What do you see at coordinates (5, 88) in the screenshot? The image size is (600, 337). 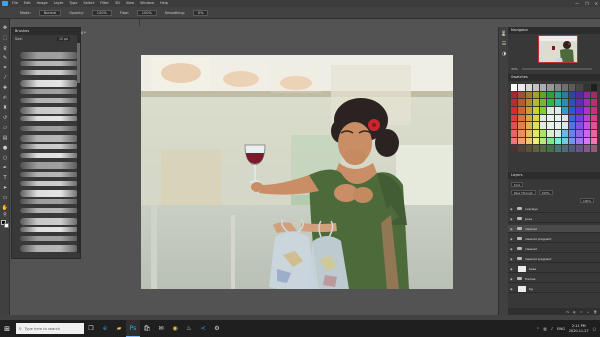 I see `healing-tool-icon: ✚` at bounding box center [5, 88].